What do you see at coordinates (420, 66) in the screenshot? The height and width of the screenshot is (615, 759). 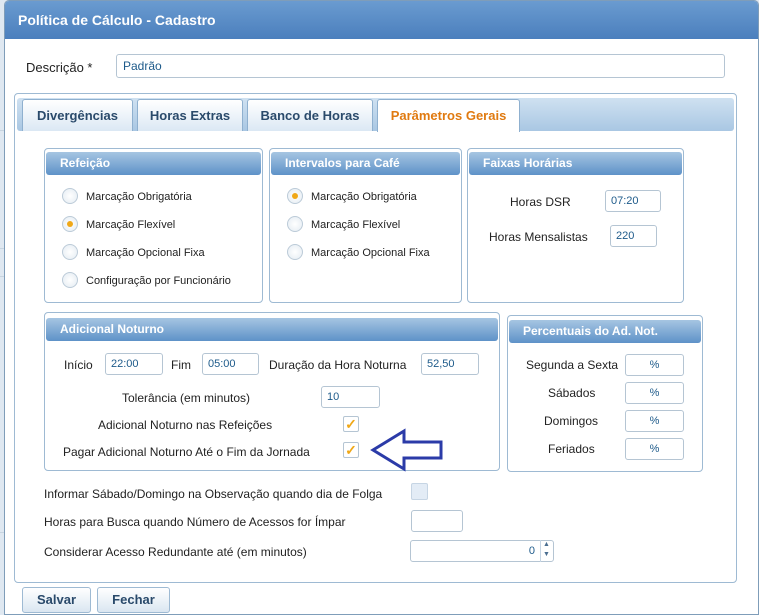 I see `descricao-input: Padrão` at bounding box center [420, 66].